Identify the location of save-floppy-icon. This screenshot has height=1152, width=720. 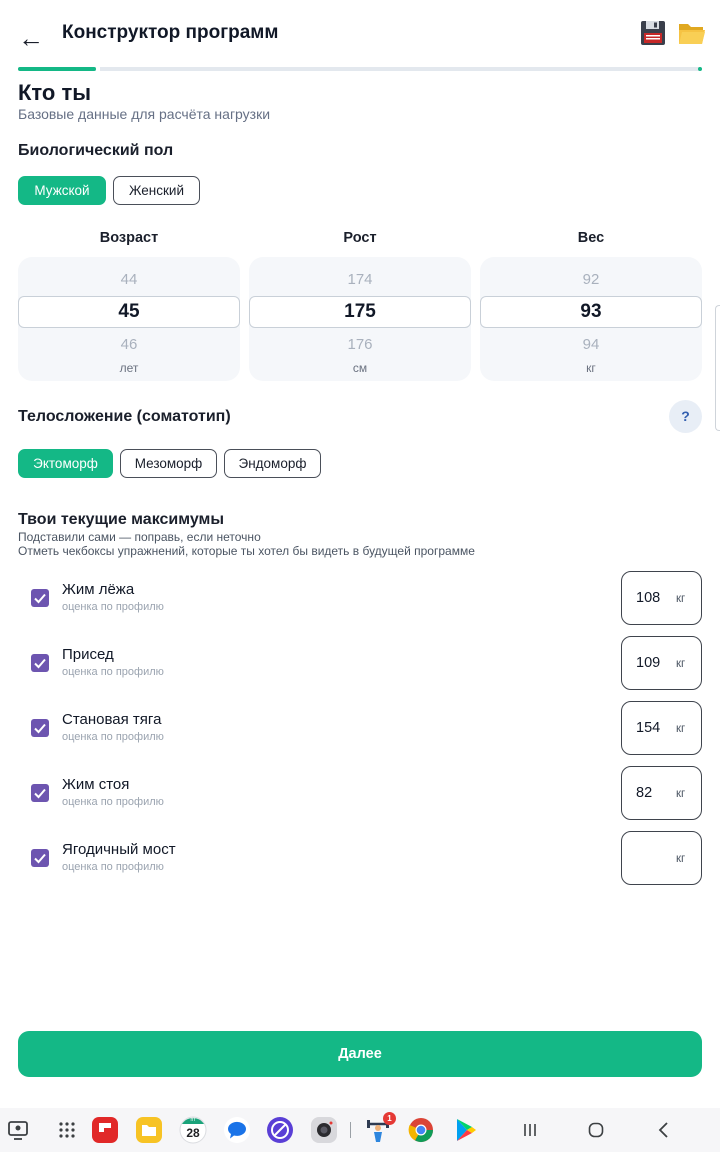
(654, 34).